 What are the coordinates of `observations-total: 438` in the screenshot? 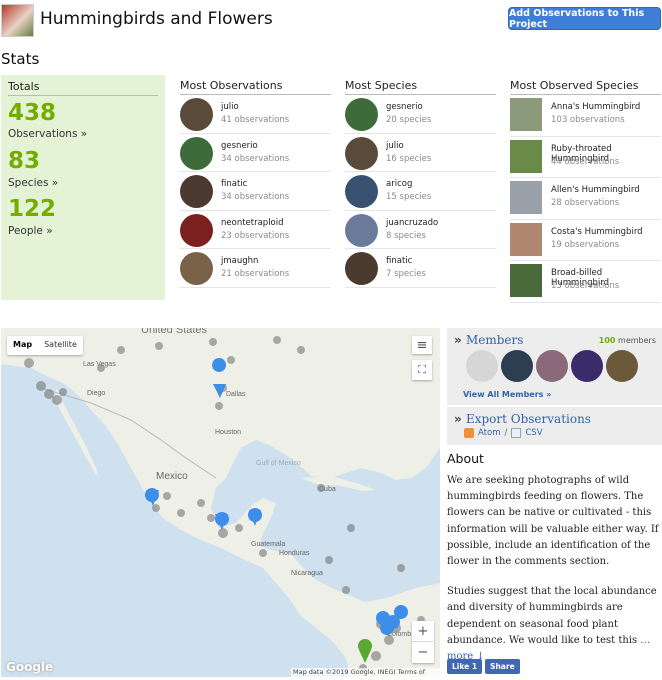 It's located at (32, 113).